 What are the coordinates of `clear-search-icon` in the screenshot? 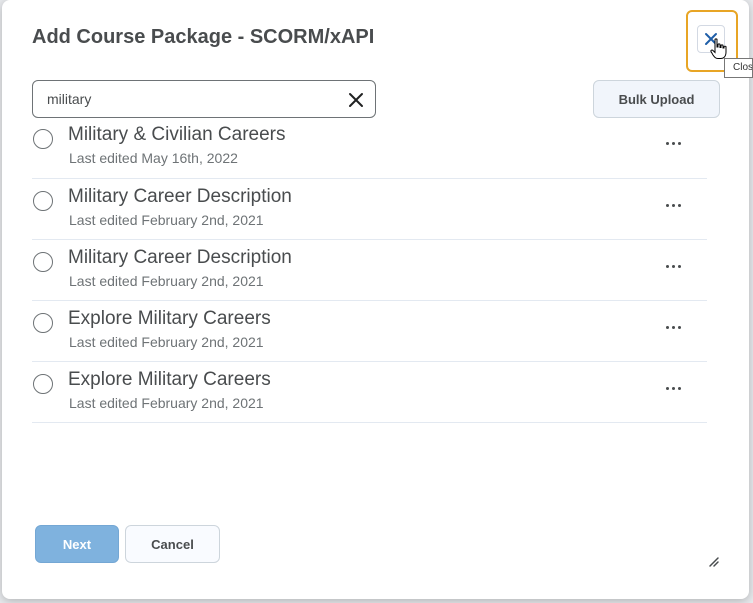 It's located at (356, 100).